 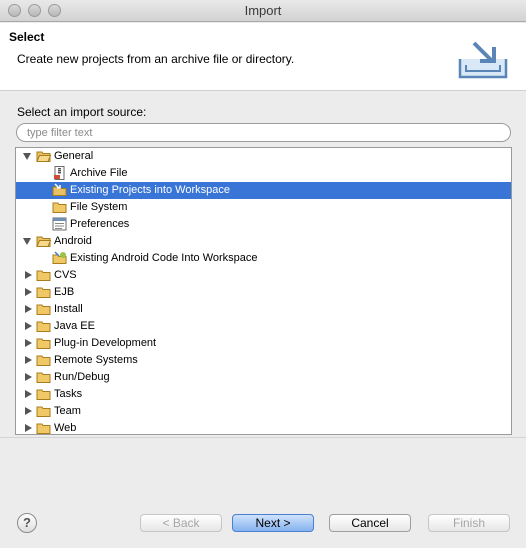 What do you see at coordinates (263, 309) in the screenshot?
I see `tree-item-install: Install` at bounding box center [263, 309].